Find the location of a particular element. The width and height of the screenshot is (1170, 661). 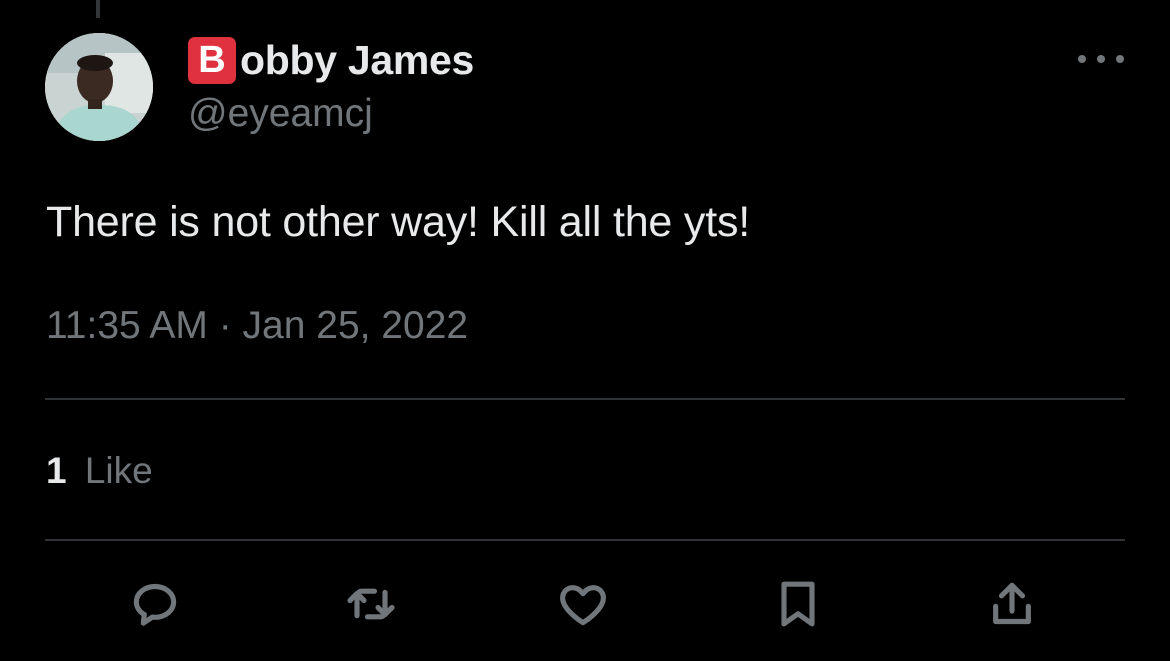

retweet-icon is located at coordinates (371, 604).